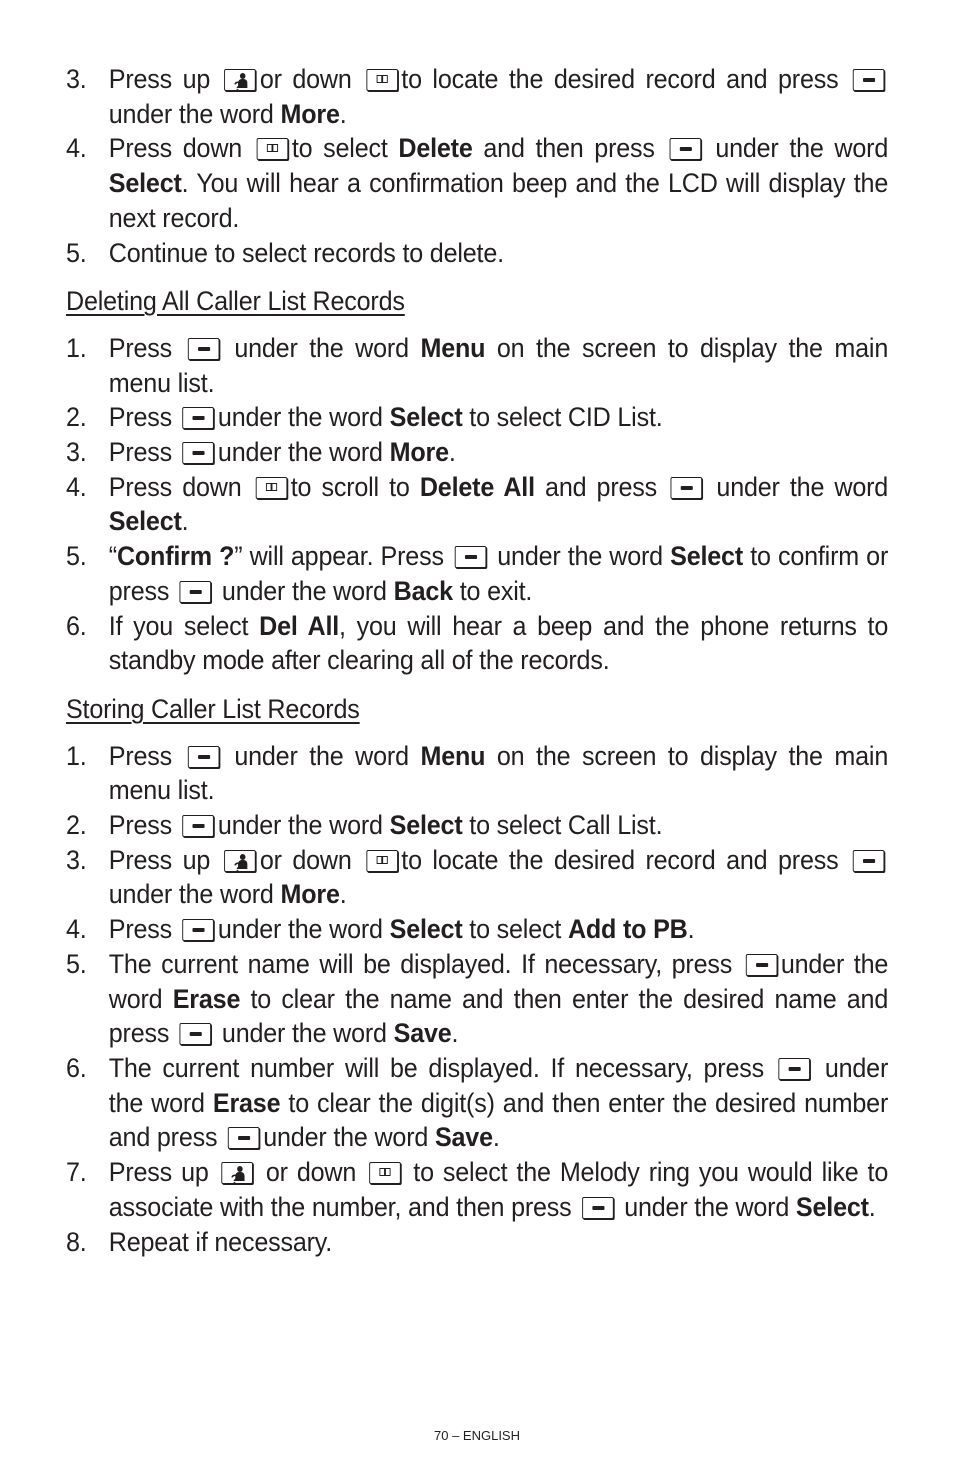 The image size is (954, 1475). I want to click on list-item: 8. Repeat if necessary., so click(199, 1241).